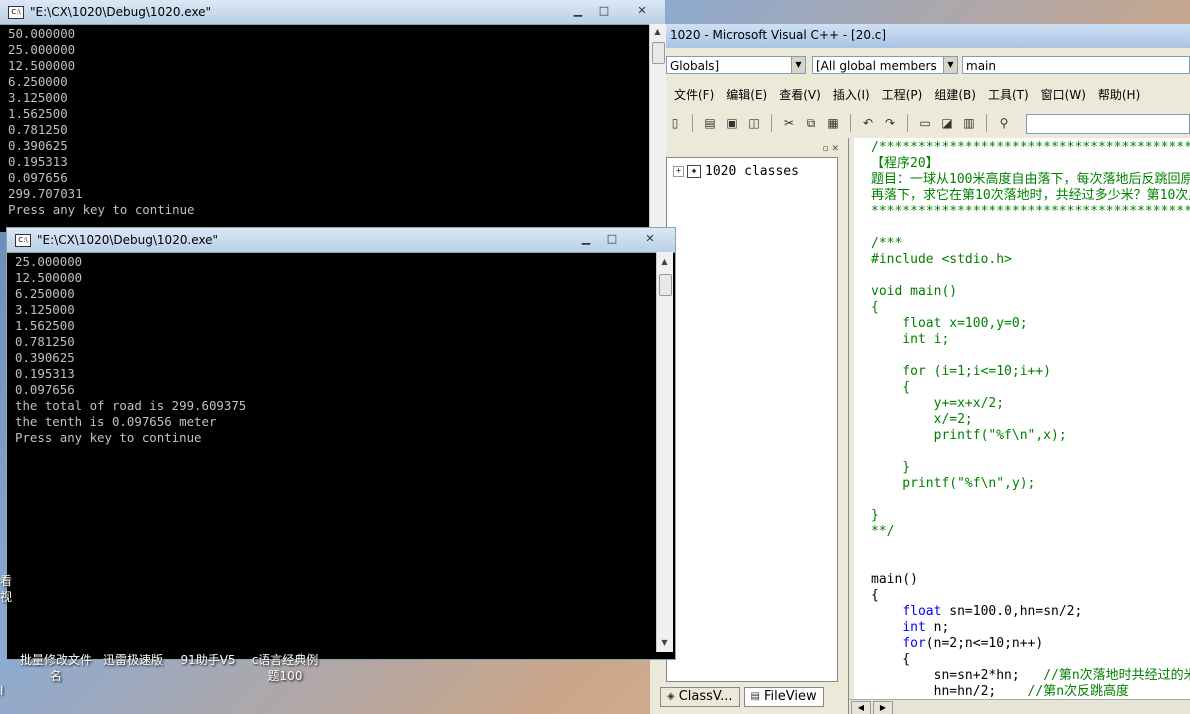  What do you see at coordinates (332, 12) in the screenshot?
I see `console-back-title-bar: C:\ "E:\CX\1020\Debug\1020.exe" ▁ □ ✕` at bounding box center [332, 12].